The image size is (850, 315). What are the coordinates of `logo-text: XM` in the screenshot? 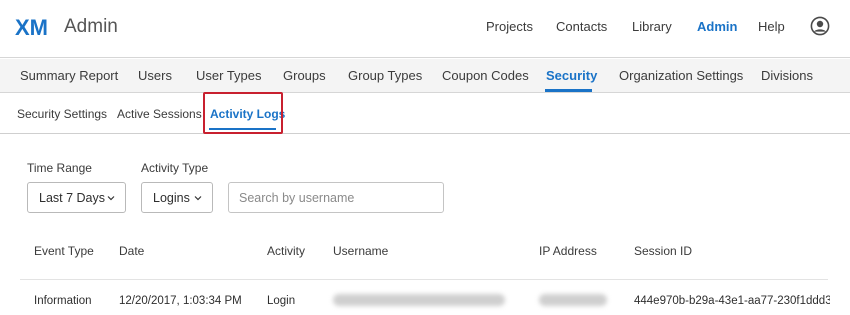 It's located at (31, 27).